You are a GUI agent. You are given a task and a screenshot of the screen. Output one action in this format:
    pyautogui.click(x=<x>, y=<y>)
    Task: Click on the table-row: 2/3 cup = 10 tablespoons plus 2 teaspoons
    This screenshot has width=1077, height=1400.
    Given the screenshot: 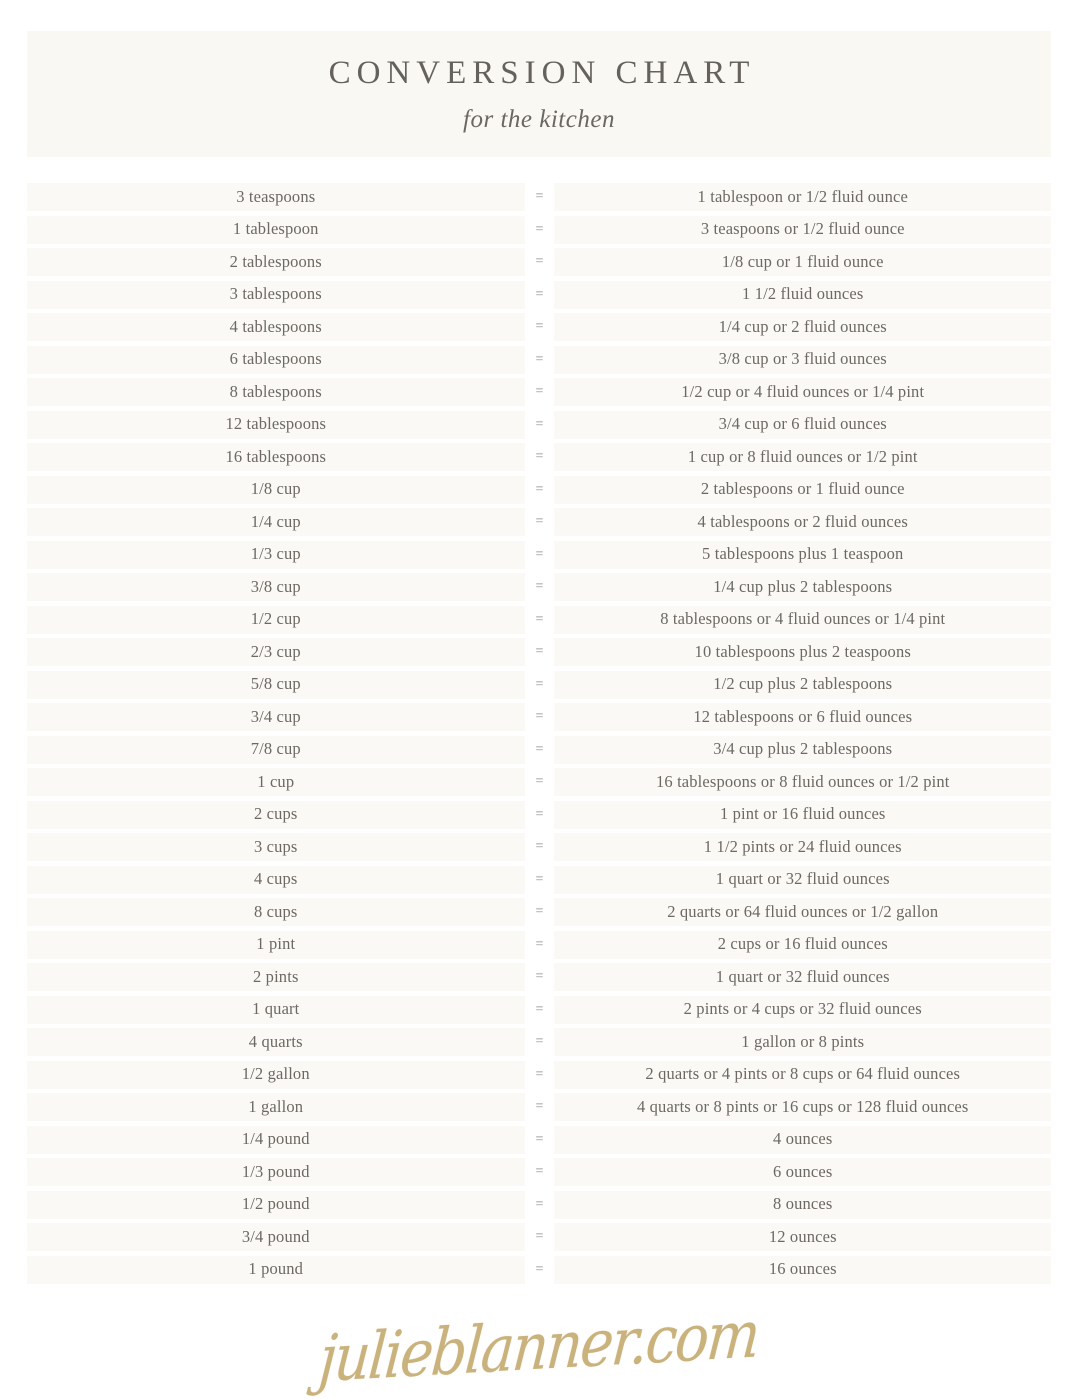 What is the action you would take?
    pyautogui.click(x=539, y=652)
    